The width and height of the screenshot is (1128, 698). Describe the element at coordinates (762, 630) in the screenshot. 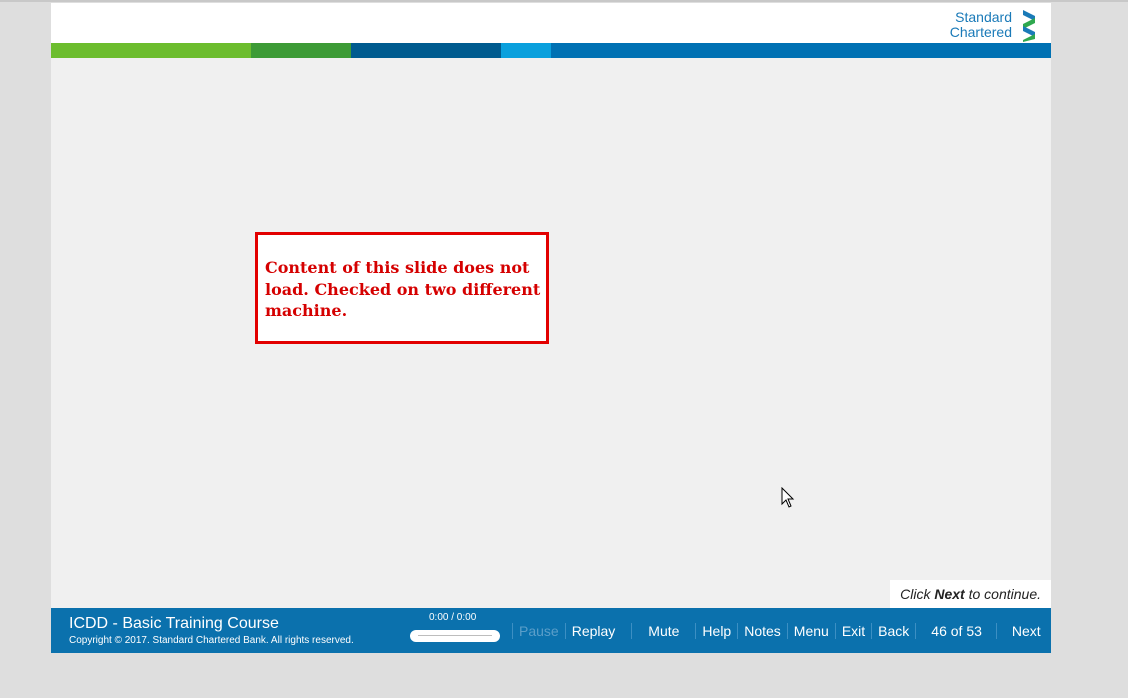

I see `notes-button: Notes` at that location.